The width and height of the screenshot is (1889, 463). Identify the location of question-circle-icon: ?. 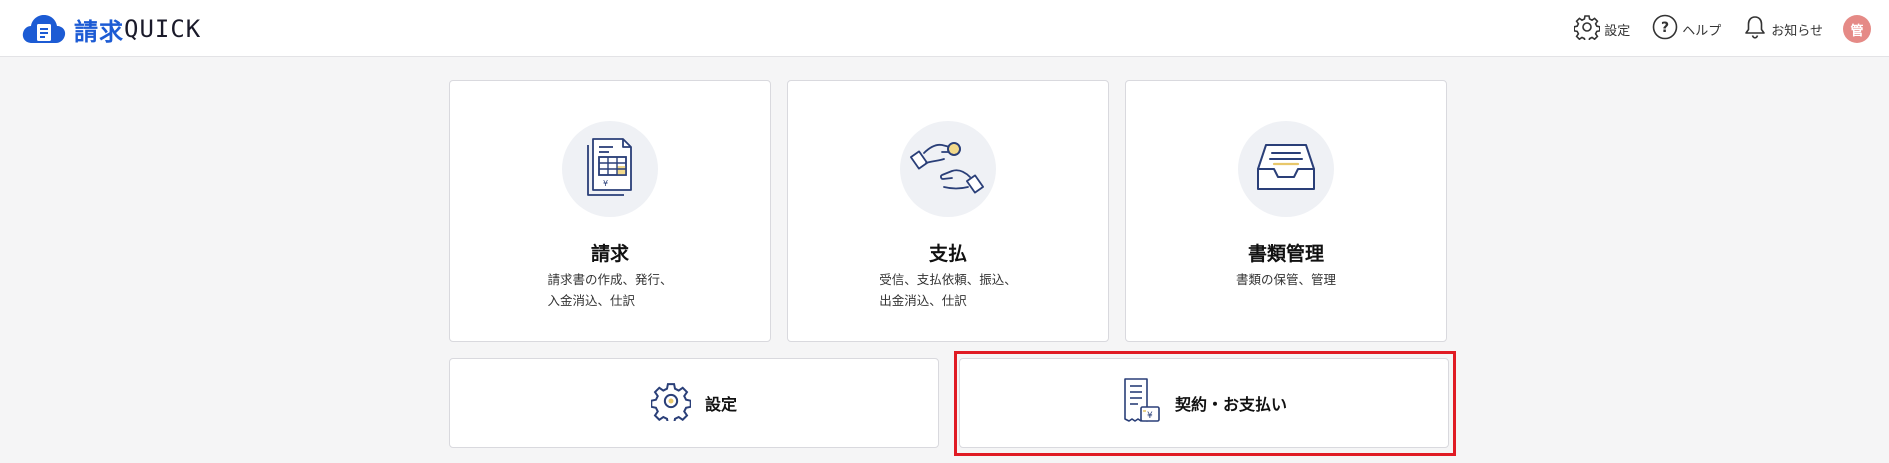
(1665, 29).